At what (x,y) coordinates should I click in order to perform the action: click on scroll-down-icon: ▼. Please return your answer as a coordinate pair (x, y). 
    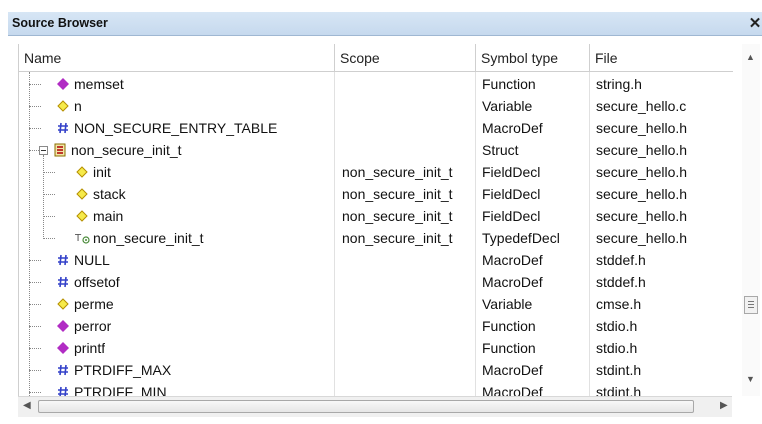
    Looking at the image, I should click on (750, 379).